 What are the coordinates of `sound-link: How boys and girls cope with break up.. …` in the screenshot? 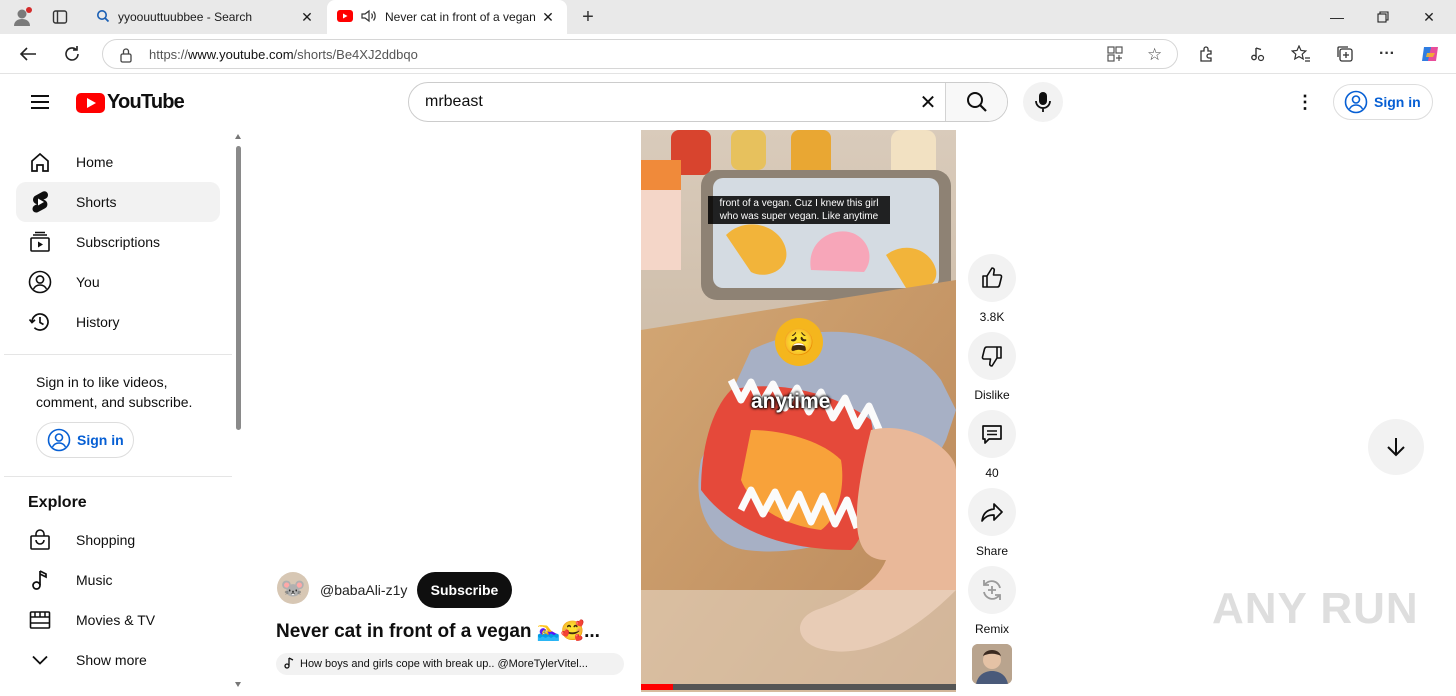 It's located at (450, 664).